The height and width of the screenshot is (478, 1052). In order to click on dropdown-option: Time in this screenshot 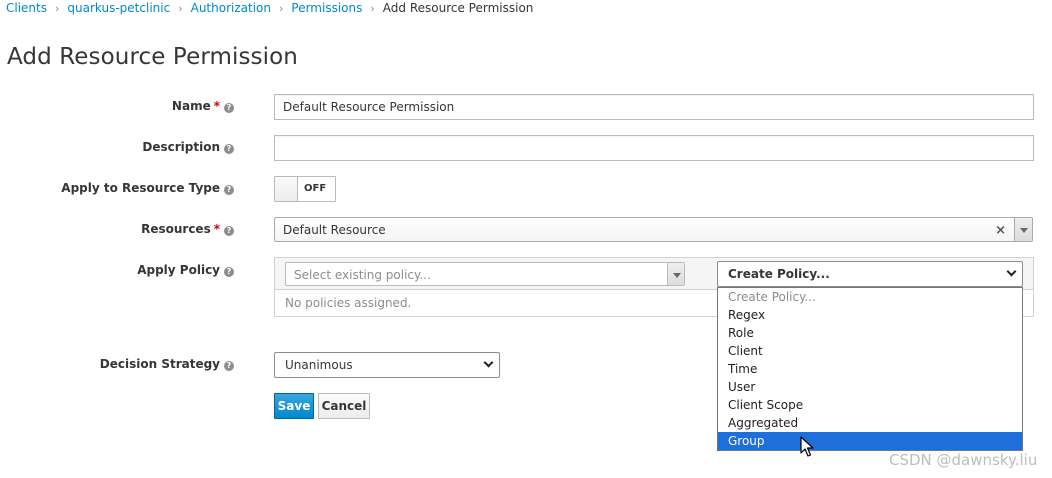, I will do `click(870, 369)`.